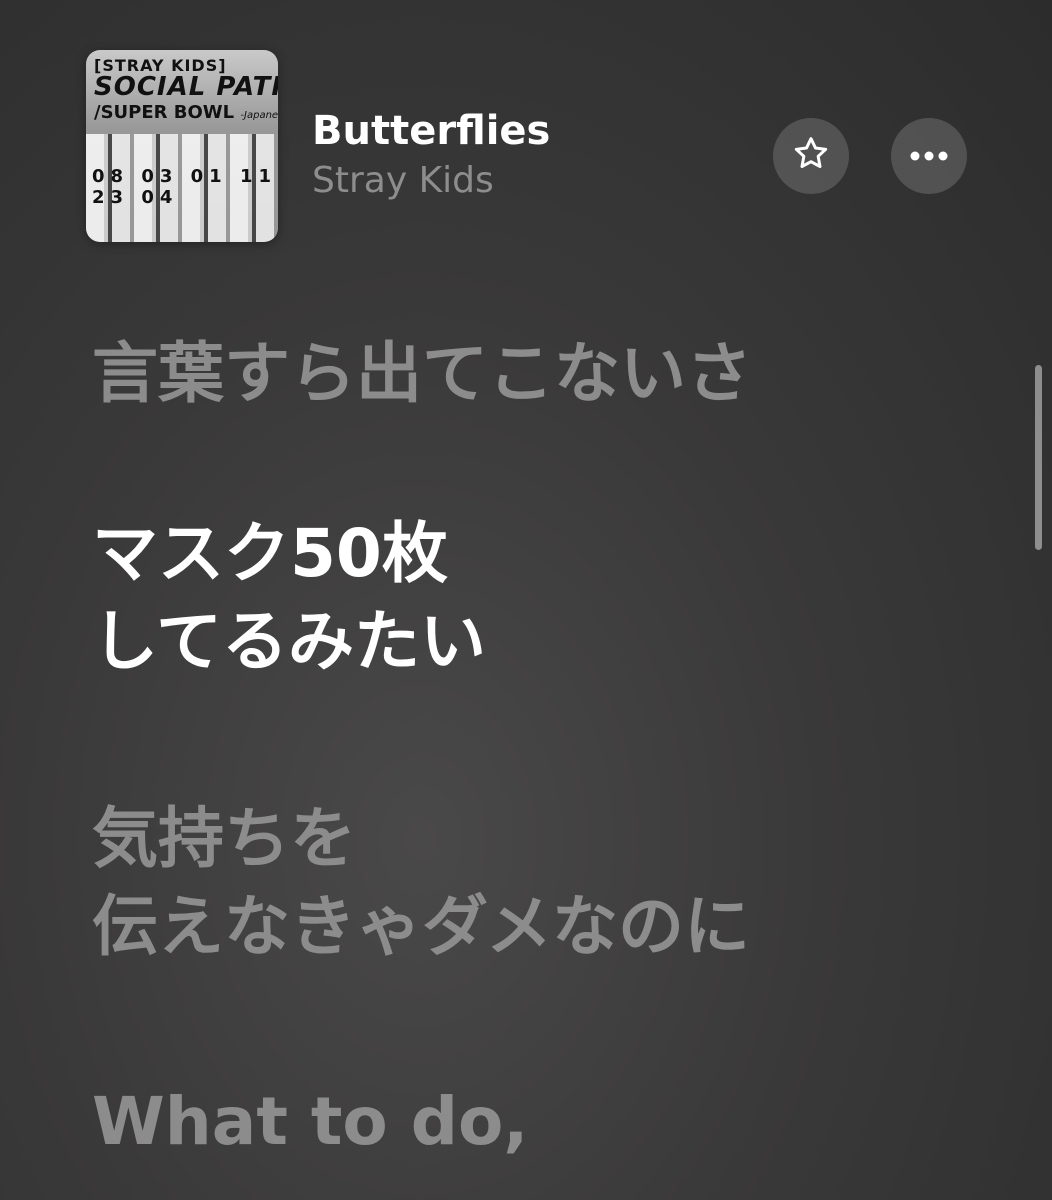 The height and width of the screenshot is (1200, 1052). What do you see at coordinates (310, 1122) in the screenshot?
I see `lyric-line-next: What to do,` at bounding box center [310, 1122].